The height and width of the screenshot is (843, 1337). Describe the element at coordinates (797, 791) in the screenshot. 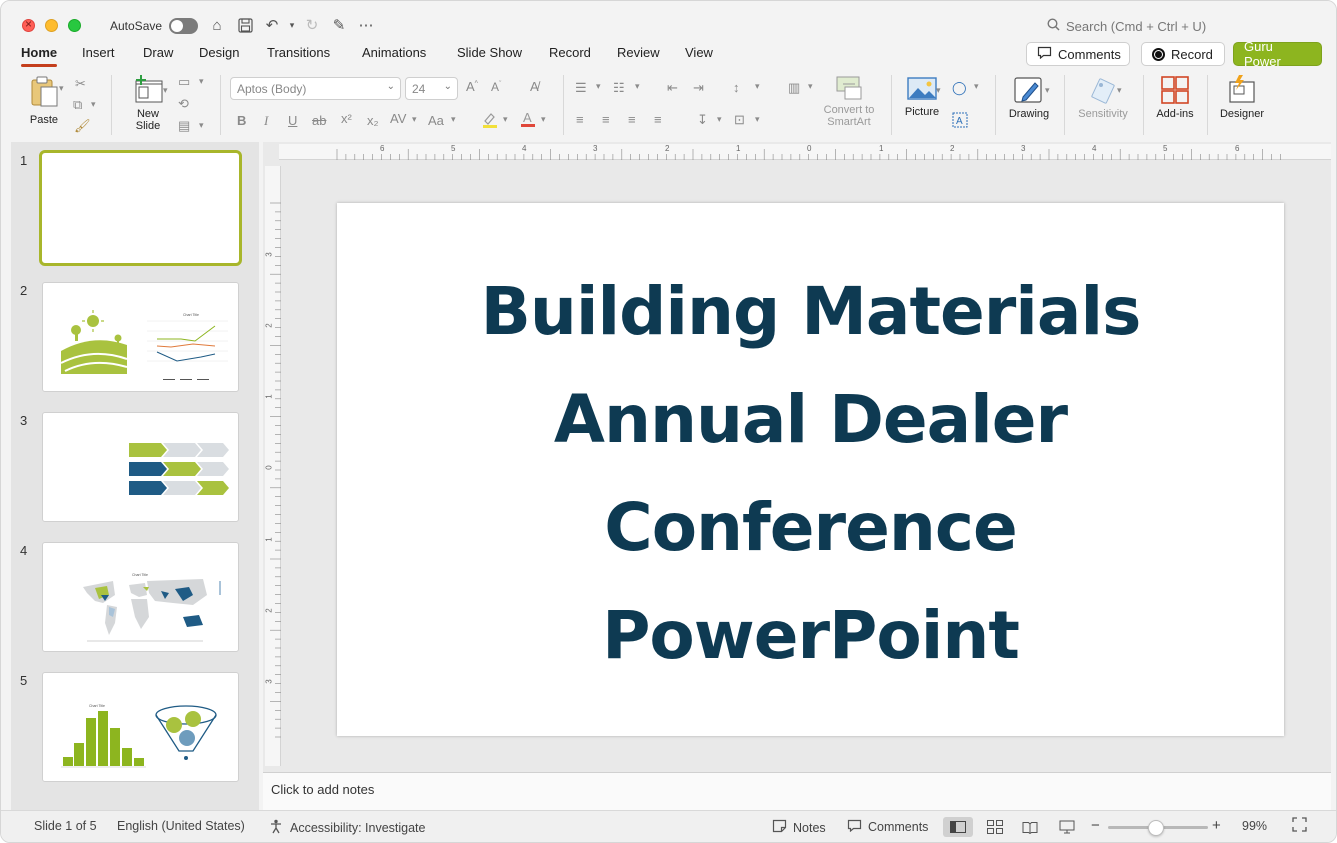

I see `notes-pane: Click to add notes` at that location.